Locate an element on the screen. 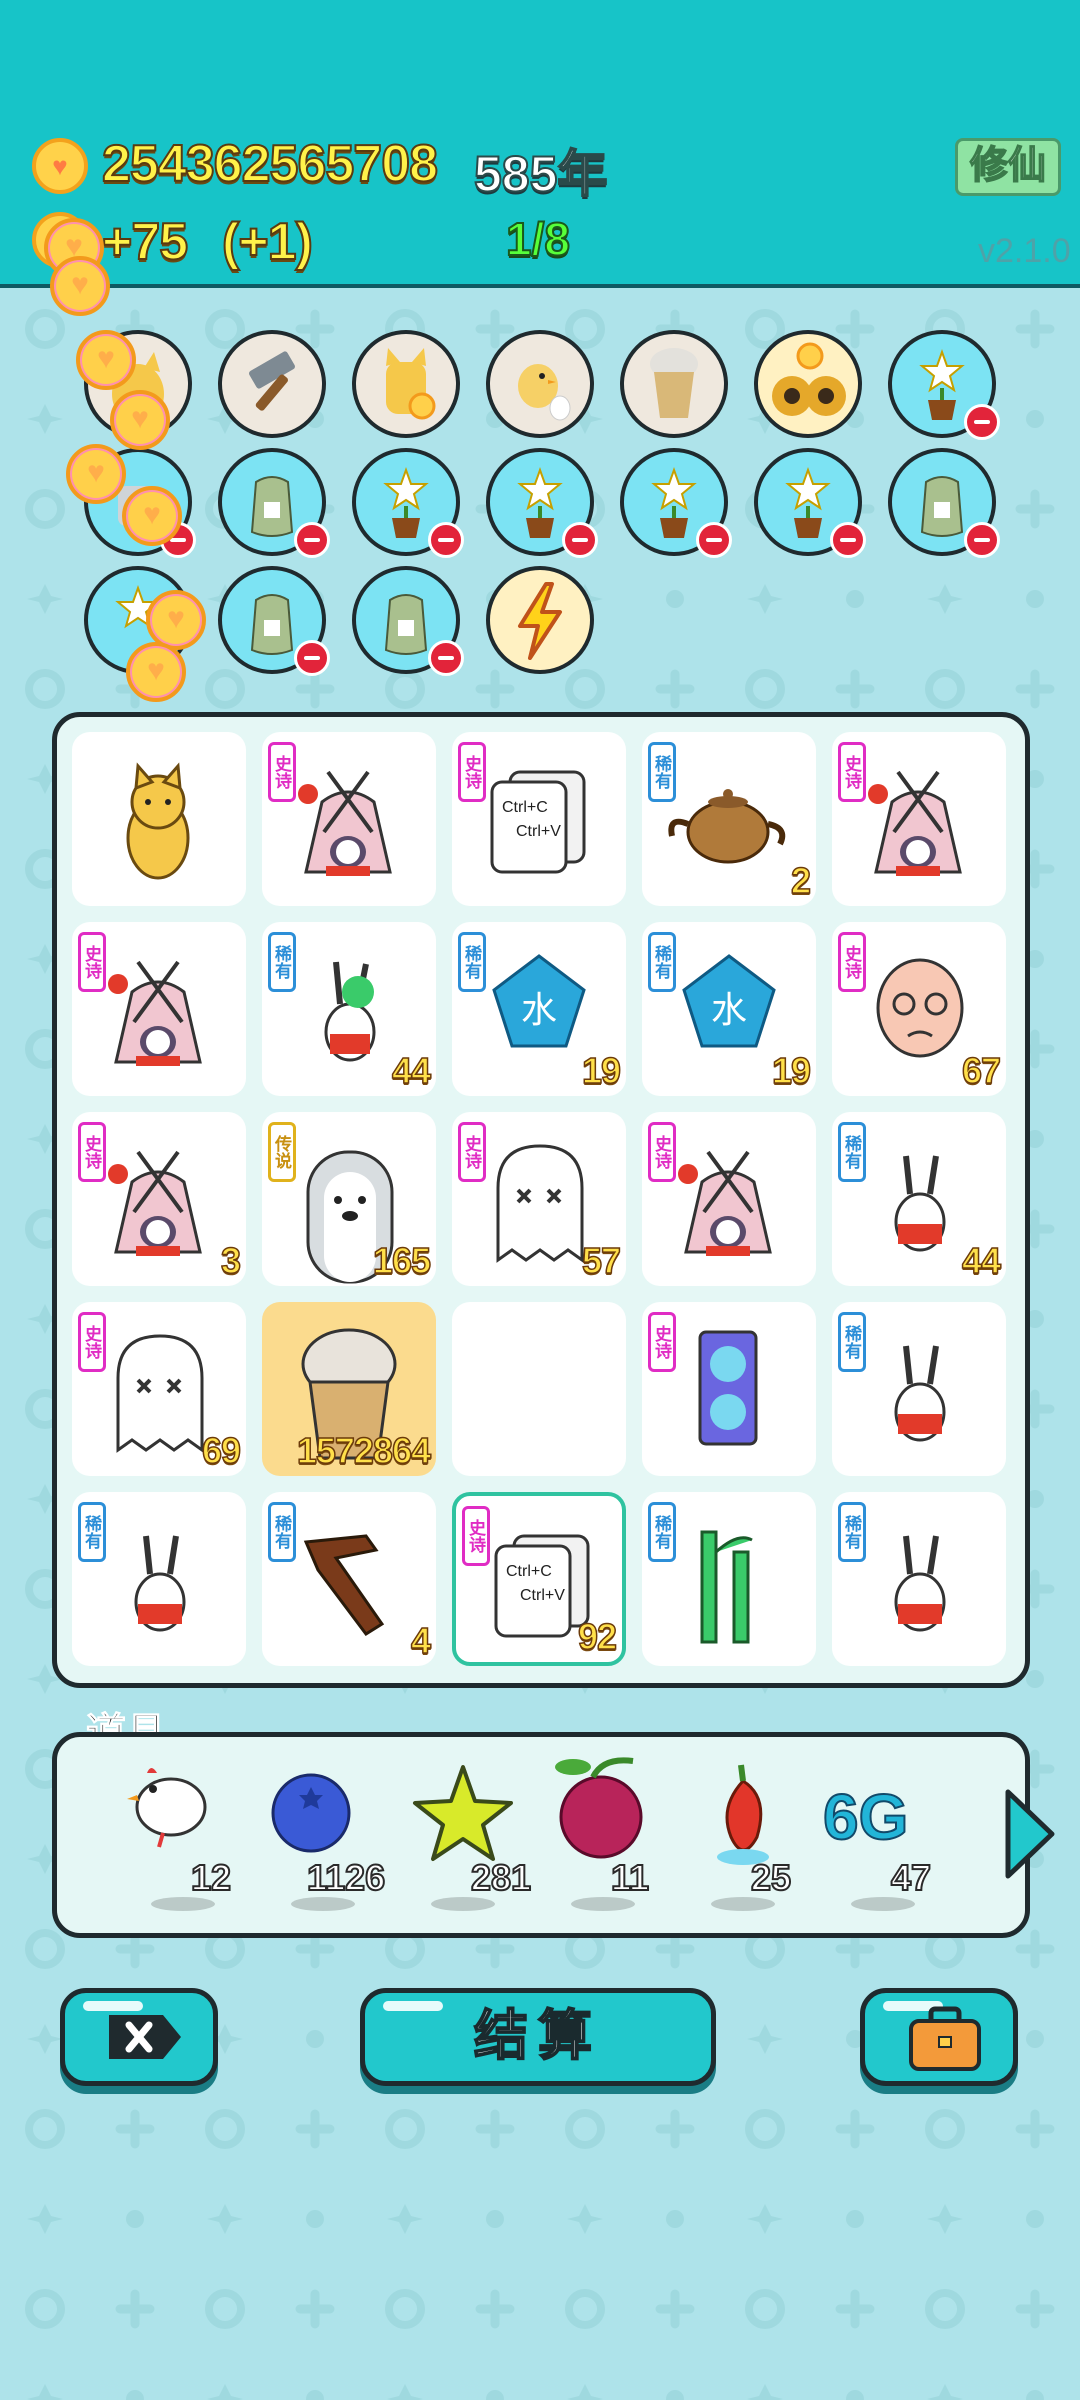  close-icon is located at coordinates (145, 2037).